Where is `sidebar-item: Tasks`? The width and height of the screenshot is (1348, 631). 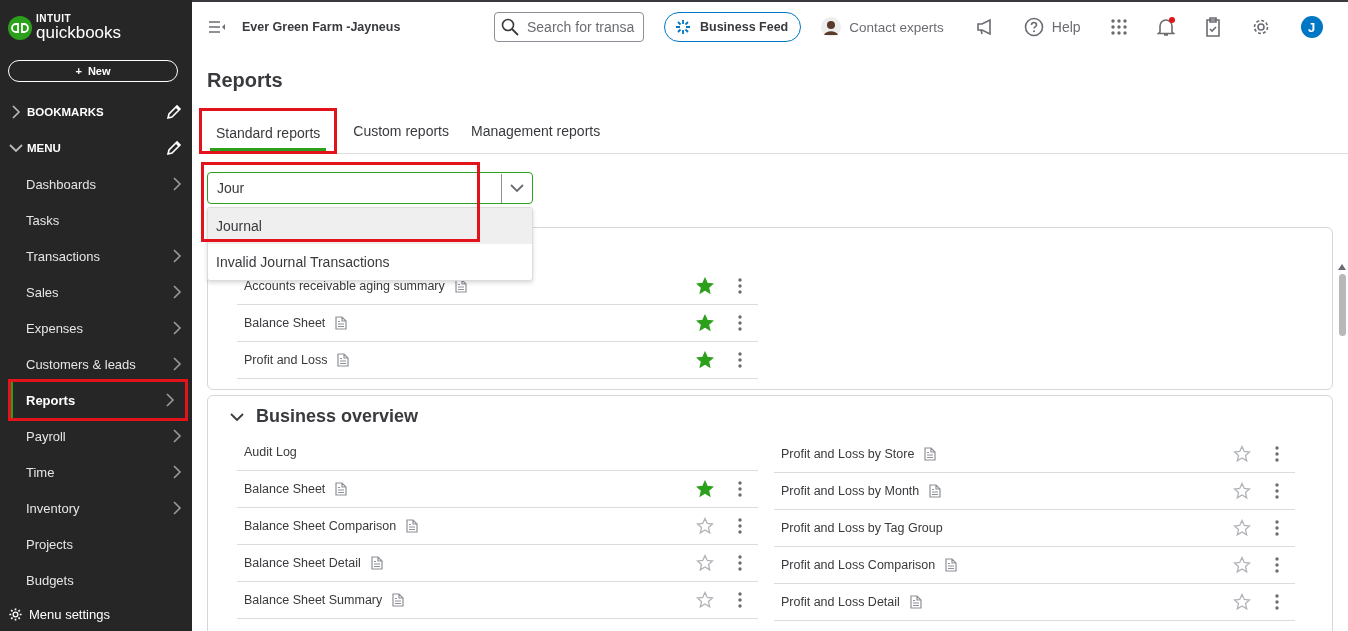
sidebar-item: Tasks is located at coordinates (96, 220).